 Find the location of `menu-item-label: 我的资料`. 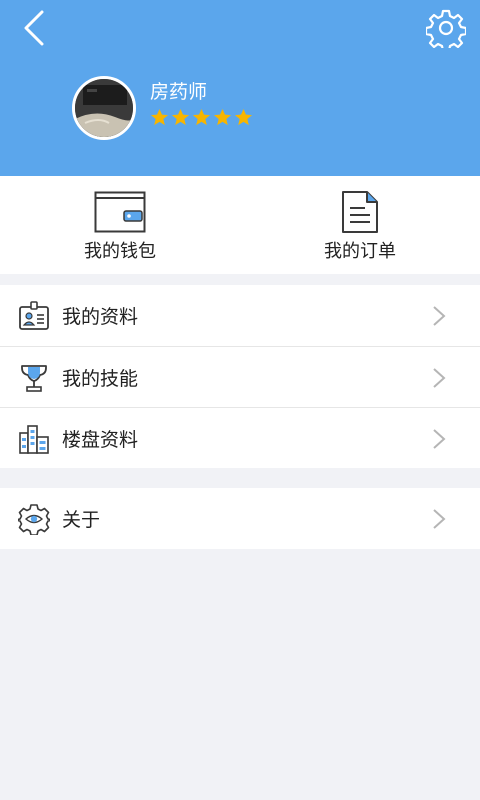

menu-item-label: 我的资料 is located at coordinates (100, 317).